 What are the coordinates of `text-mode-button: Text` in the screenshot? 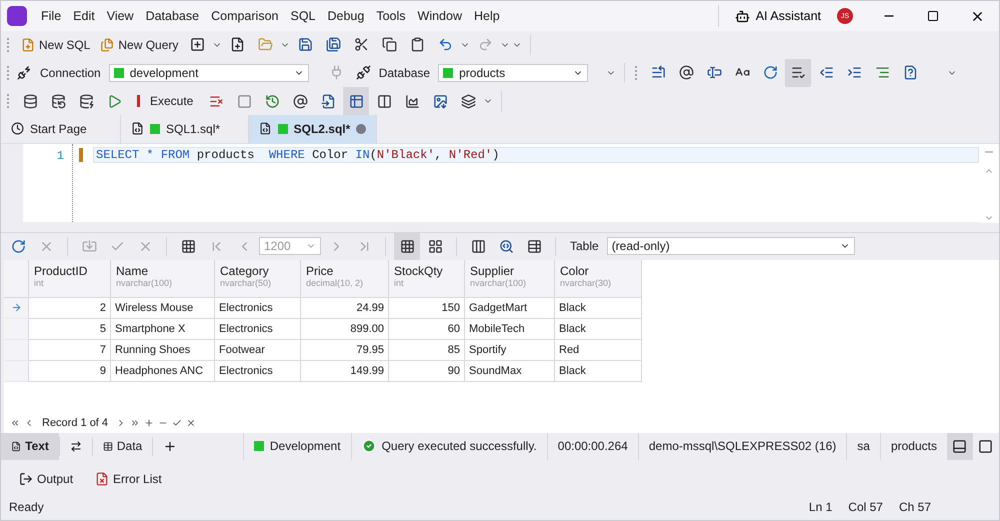 It's located at (30, 446).